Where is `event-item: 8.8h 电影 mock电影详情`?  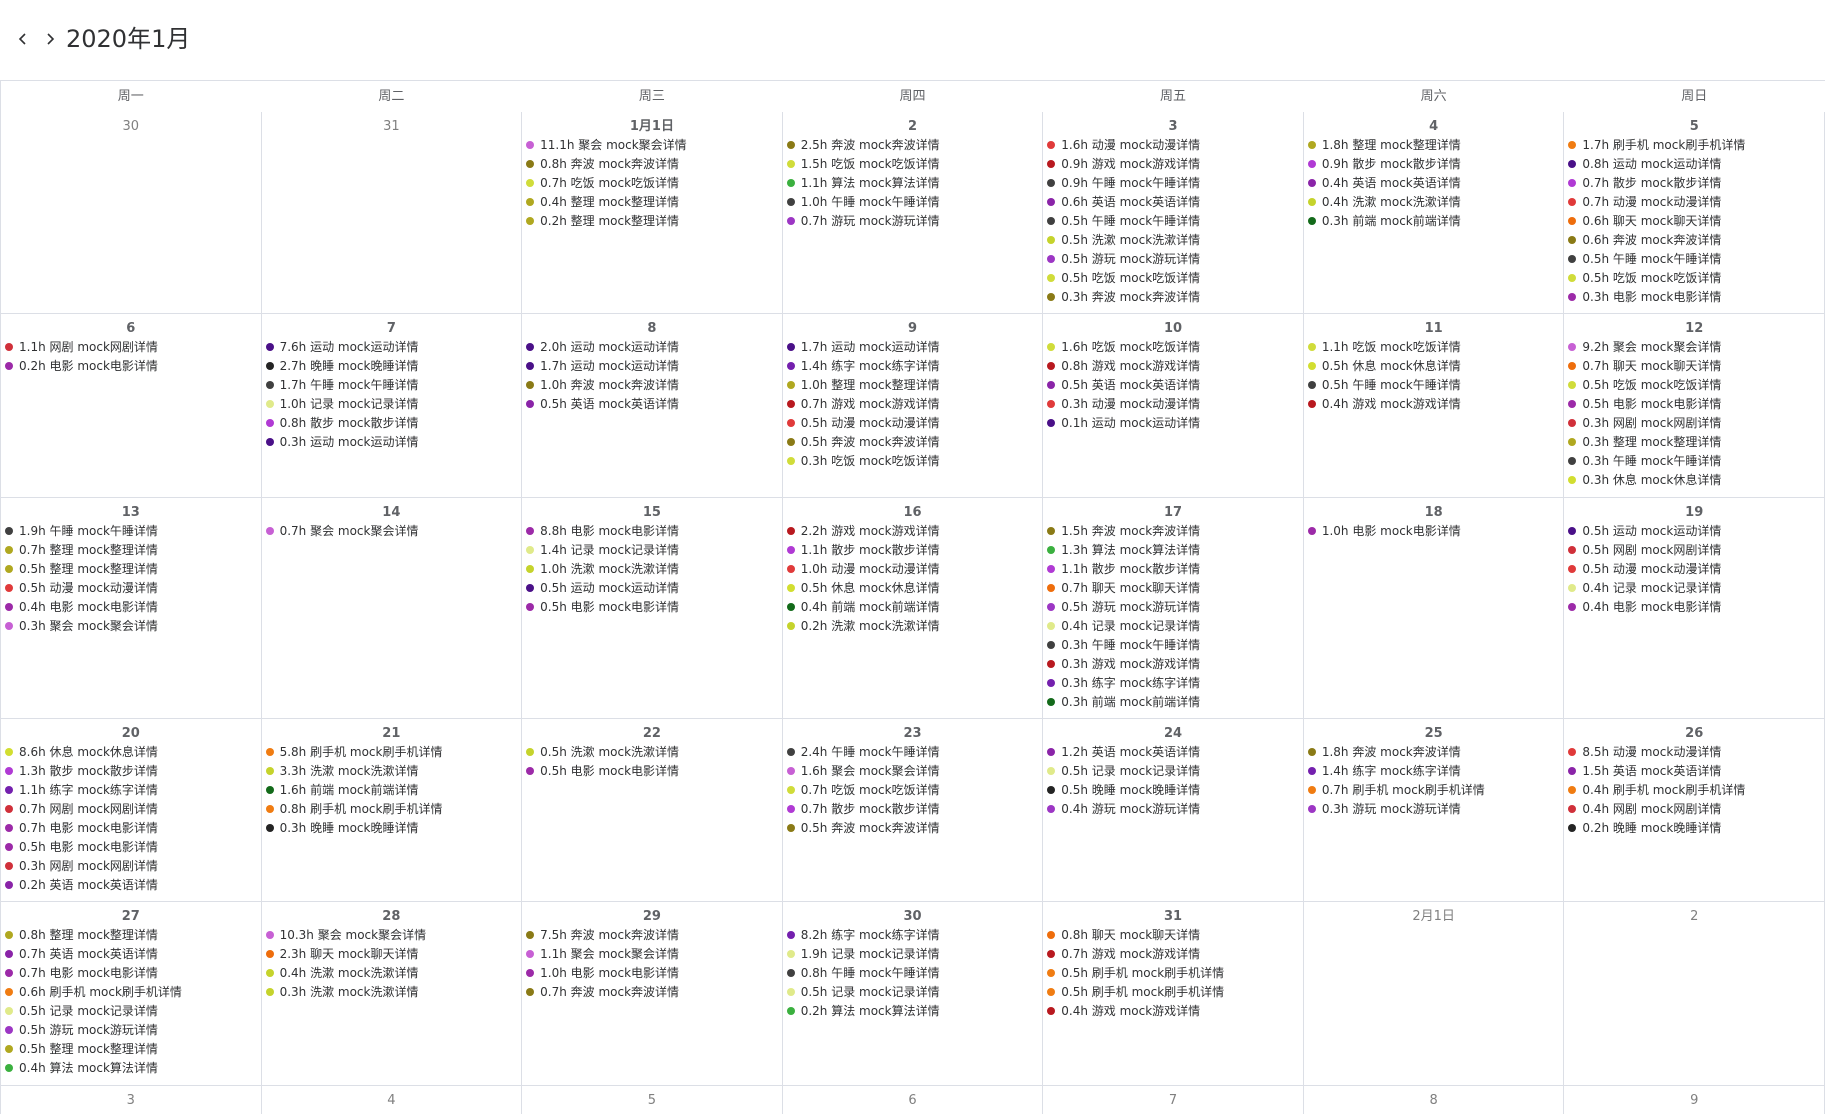 event-item: 8.8h 电影 mock电影详情 is located at coordinates (654, 531).